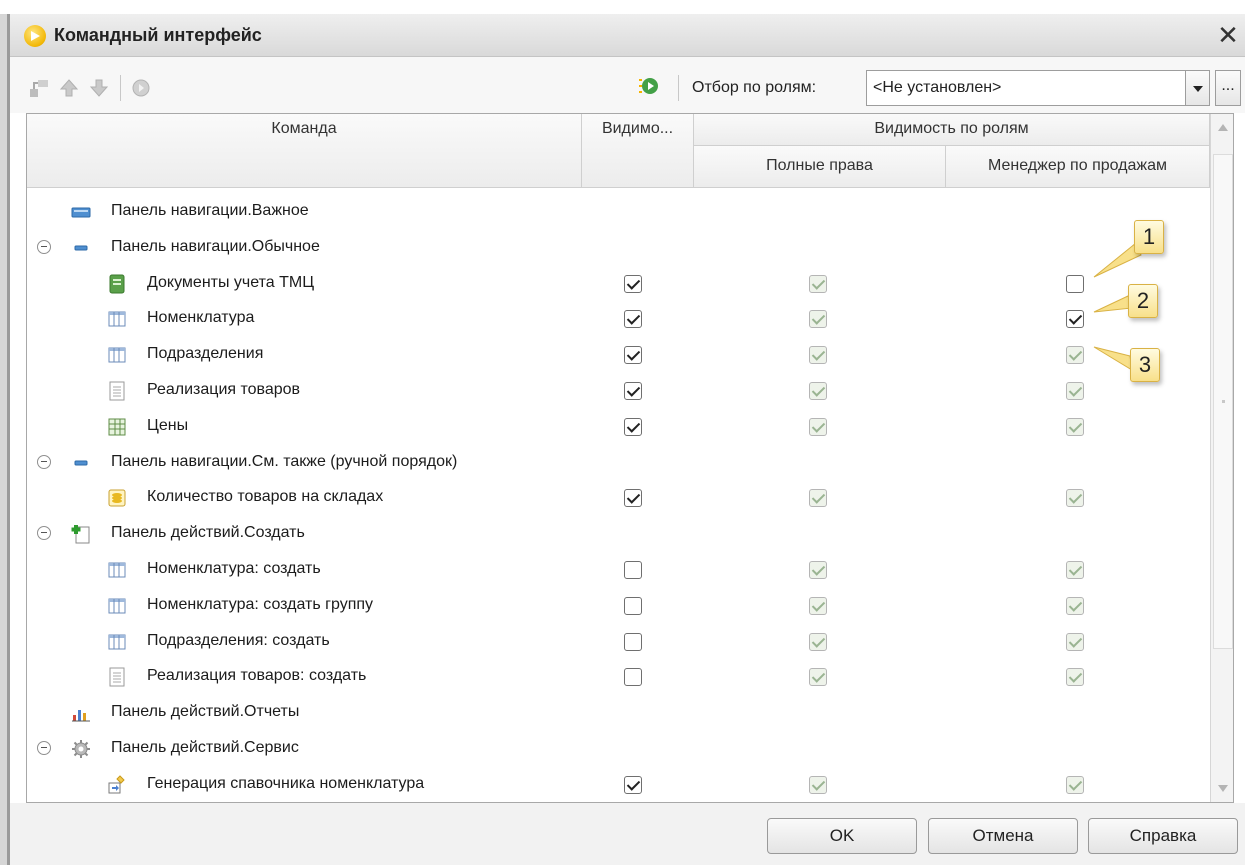  Describe the element at coordinates (618, 318) in the screenshot. I see `table-row: Номенклатура` at that location.